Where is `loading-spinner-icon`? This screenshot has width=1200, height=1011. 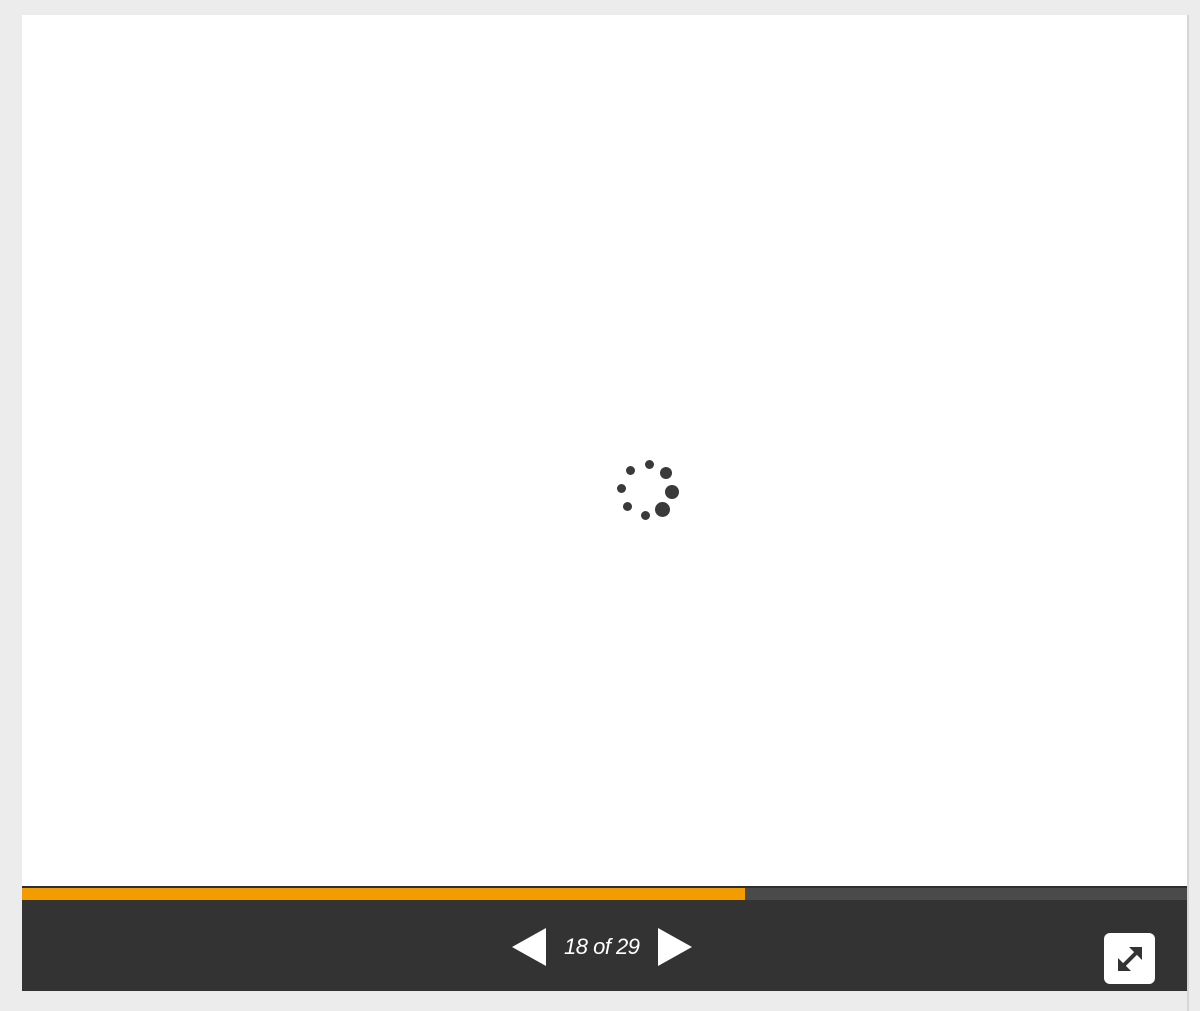
loading-spinner-icon is located at coordinates (648, 490).